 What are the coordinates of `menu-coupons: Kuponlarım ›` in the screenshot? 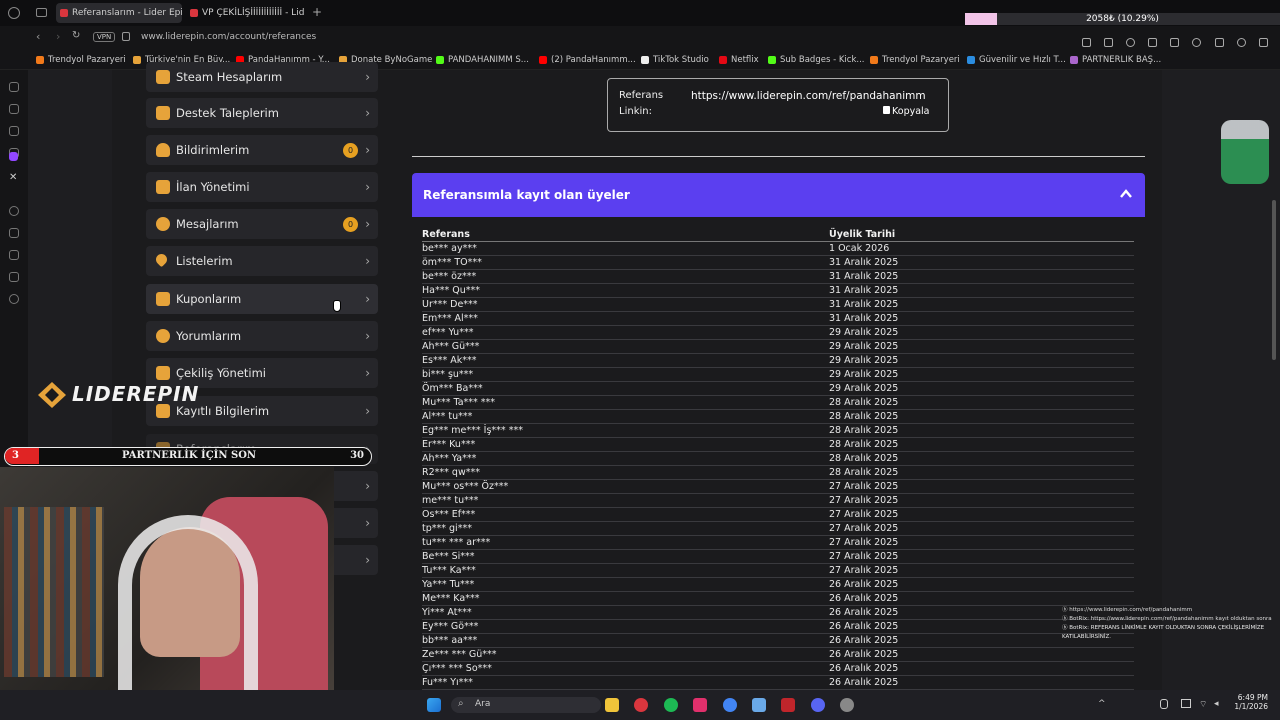 It's located at (262, 299).